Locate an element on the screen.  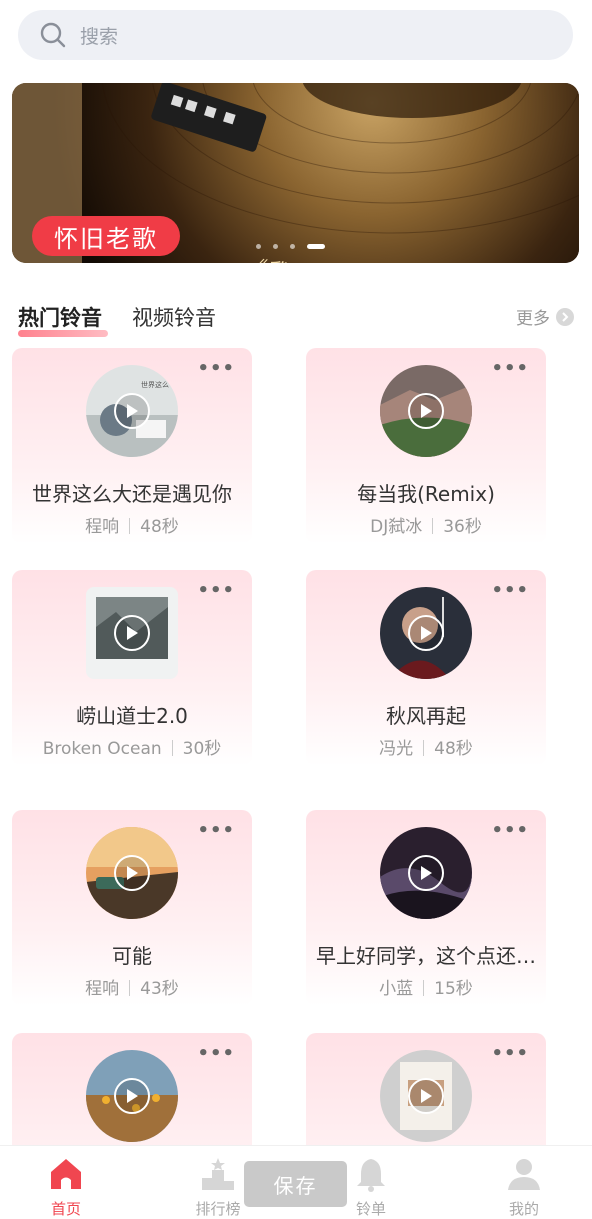
nav-profile: 我的 is located at coordinates (524, 1182).